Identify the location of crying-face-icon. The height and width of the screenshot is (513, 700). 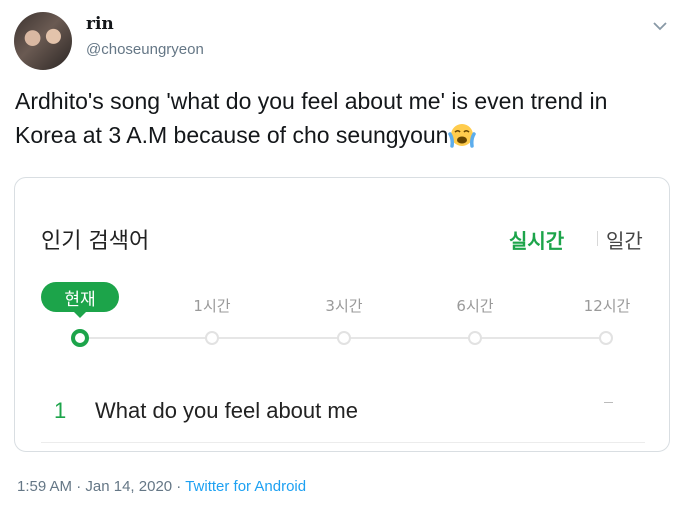
(462, 135).